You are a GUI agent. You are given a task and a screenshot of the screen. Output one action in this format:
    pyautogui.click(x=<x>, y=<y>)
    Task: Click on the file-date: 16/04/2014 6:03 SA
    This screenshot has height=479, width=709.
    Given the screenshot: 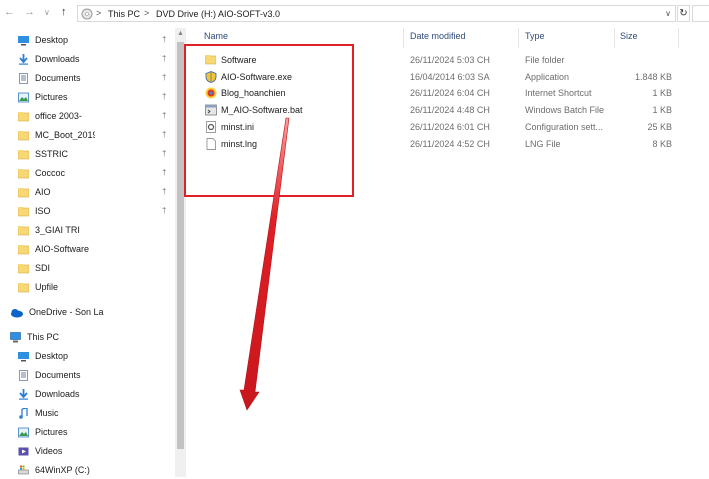 What is the action you would take?
    pyautogui.click(x=450, y=76)
    